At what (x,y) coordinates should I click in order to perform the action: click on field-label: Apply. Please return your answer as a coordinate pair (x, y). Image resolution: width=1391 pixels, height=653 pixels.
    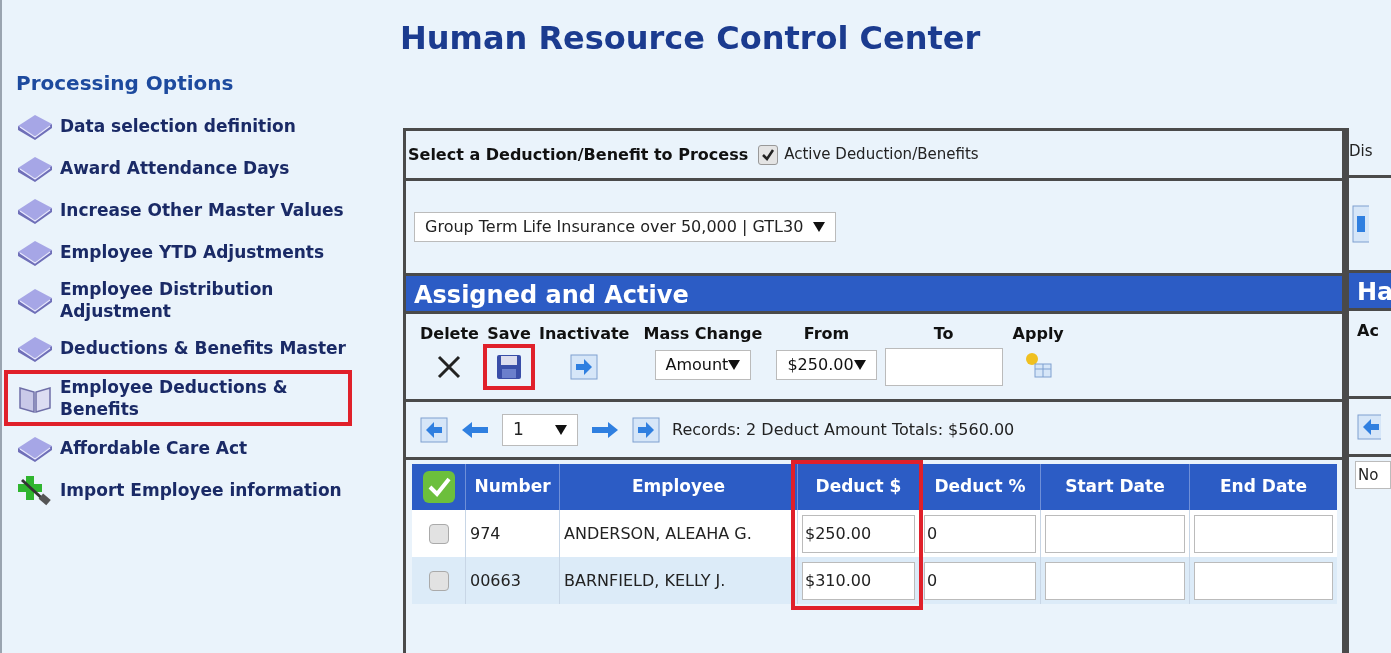
    Looking at the image, I should click on (1038, 334).